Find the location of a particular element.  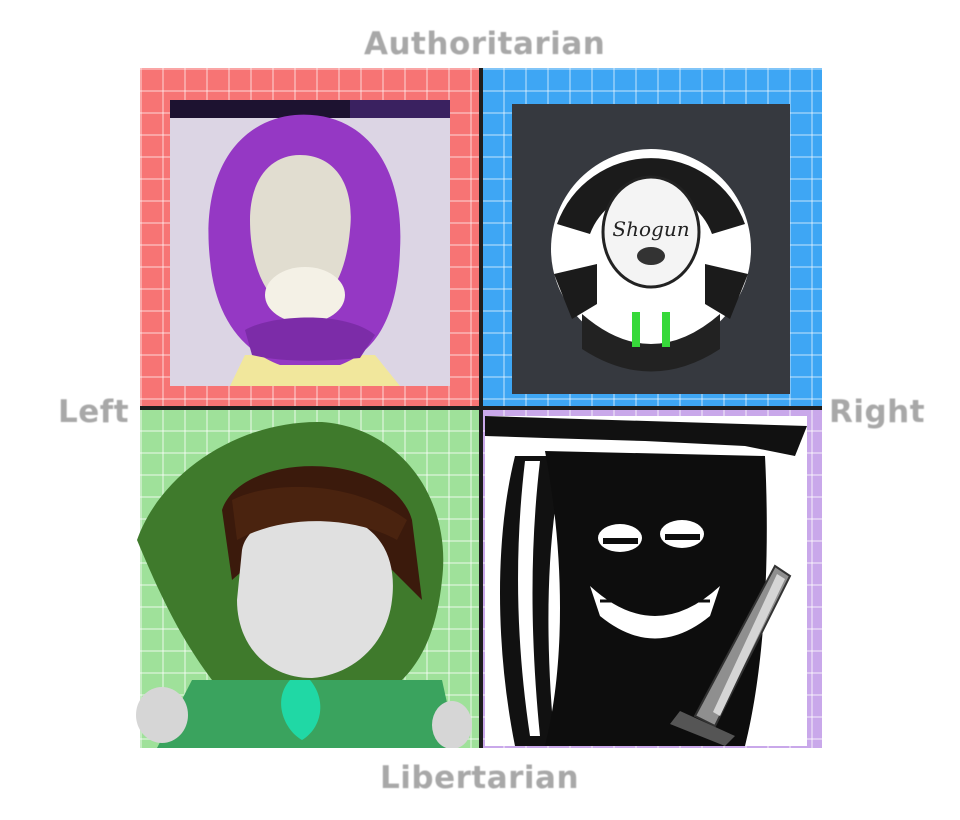

avatar-black-hat-swordsman is located at coordinates (646, 581).